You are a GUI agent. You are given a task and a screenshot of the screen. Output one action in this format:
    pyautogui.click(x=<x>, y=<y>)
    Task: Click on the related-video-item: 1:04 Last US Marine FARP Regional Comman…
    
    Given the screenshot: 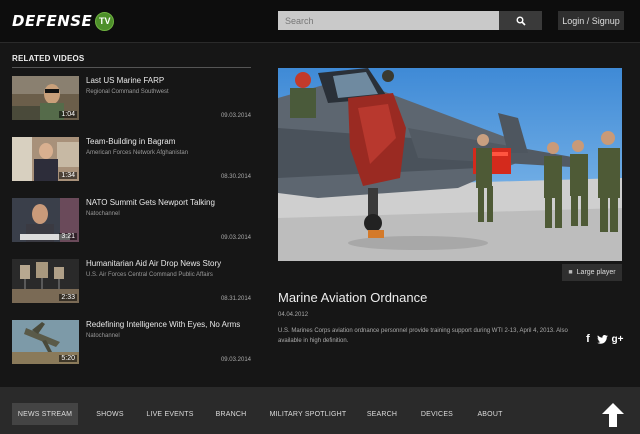 What is the action you would take?
    pyautogui.click(x=131, y=99)
    